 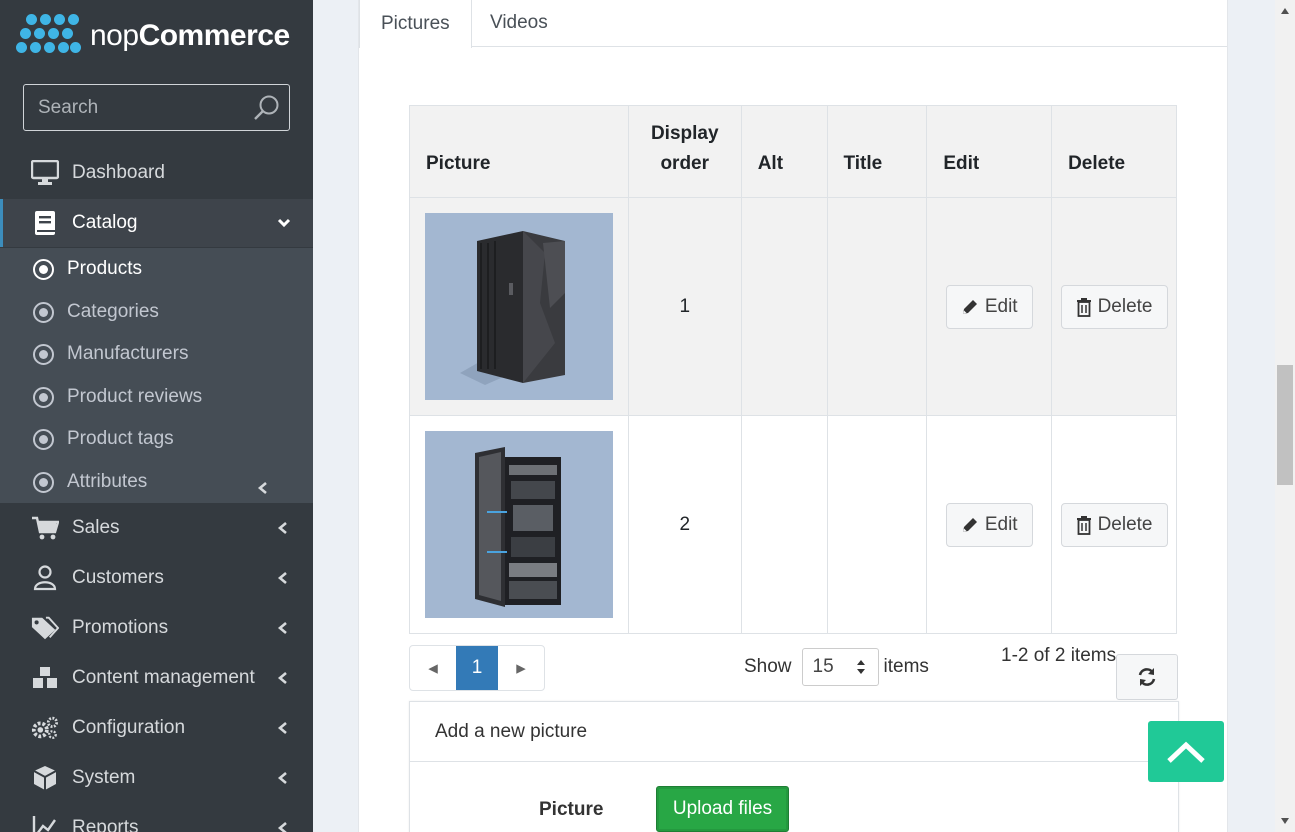 What do you see at coordinates (1285, 11) in the screenshot?
I see `scroll-up-arrow-icon` at bounding box center [1285, 11].